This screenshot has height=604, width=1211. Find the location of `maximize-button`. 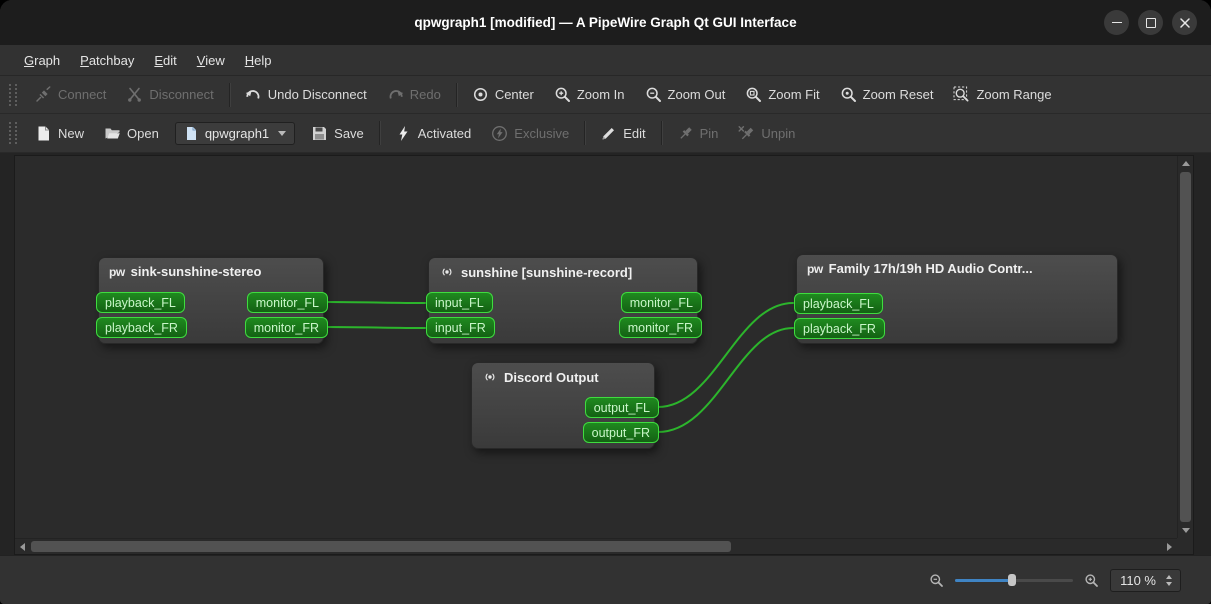

maximize-button is located at coordinates (1150, 22).